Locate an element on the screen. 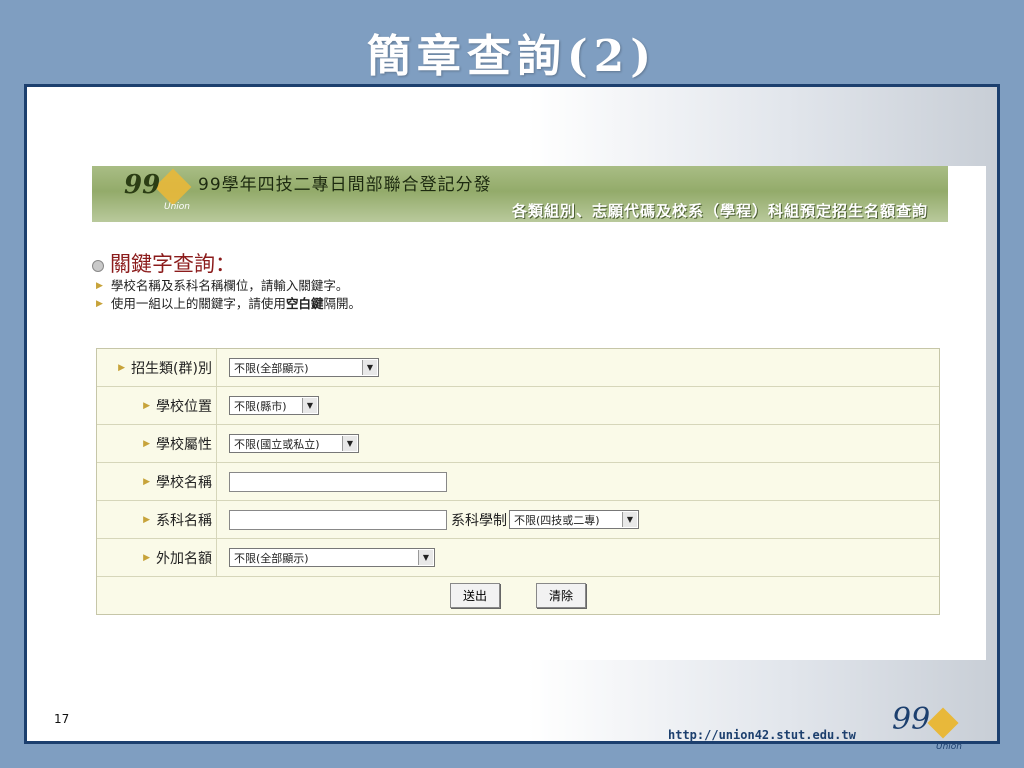 Image resolution: width=1024 pixels, height=768 pixels. footer-logo-text: 99 is located at coordinates (911, 719).